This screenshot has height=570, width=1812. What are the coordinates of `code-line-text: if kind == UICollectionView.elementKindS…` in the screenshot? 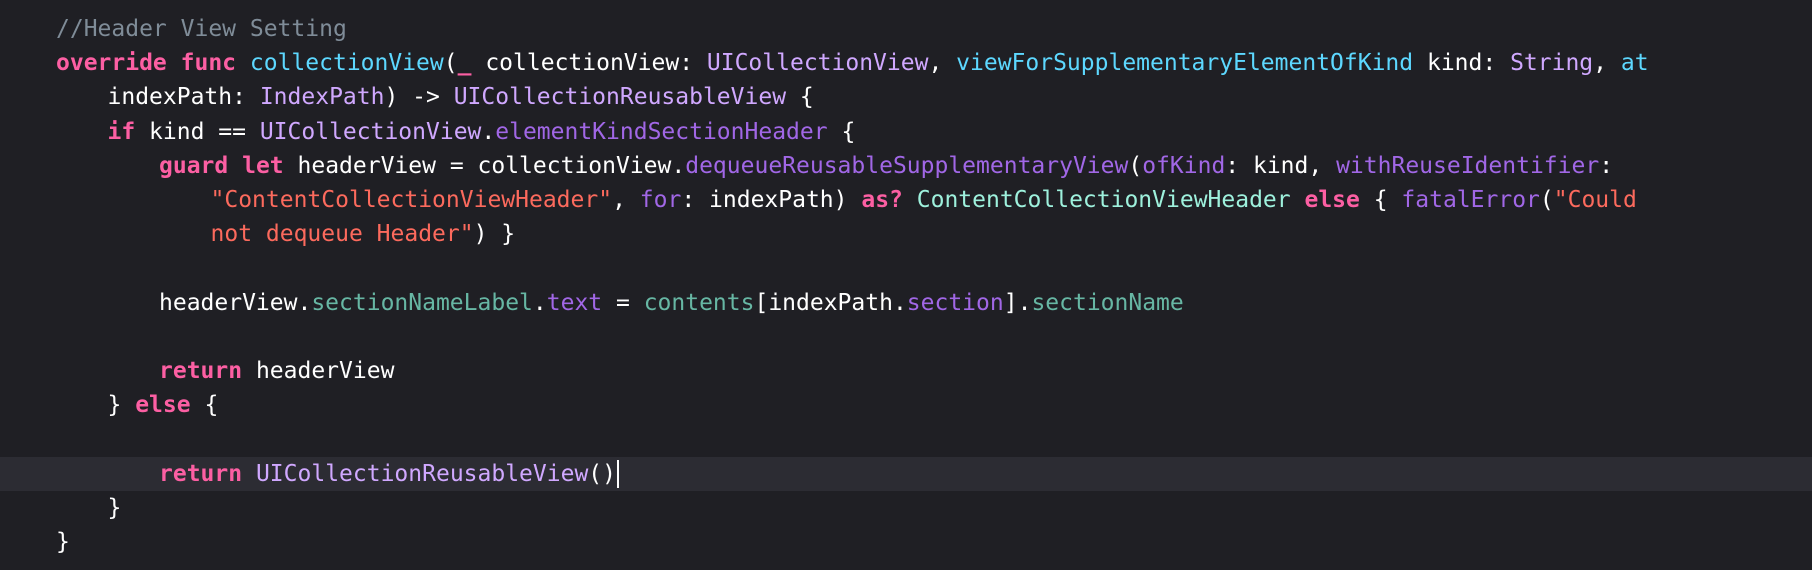 It's located at (482, 132).